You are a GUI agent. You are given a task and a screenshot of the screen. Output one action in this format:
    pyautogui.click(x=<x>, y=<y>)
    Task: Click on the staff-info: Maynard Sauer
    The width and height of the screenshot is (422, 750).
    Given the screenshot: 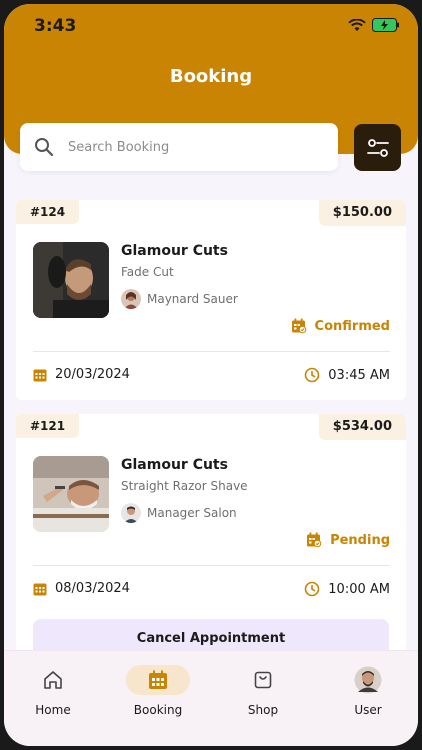 What is the action you would take?
    pyautogui.click(x=179, y=299)
    